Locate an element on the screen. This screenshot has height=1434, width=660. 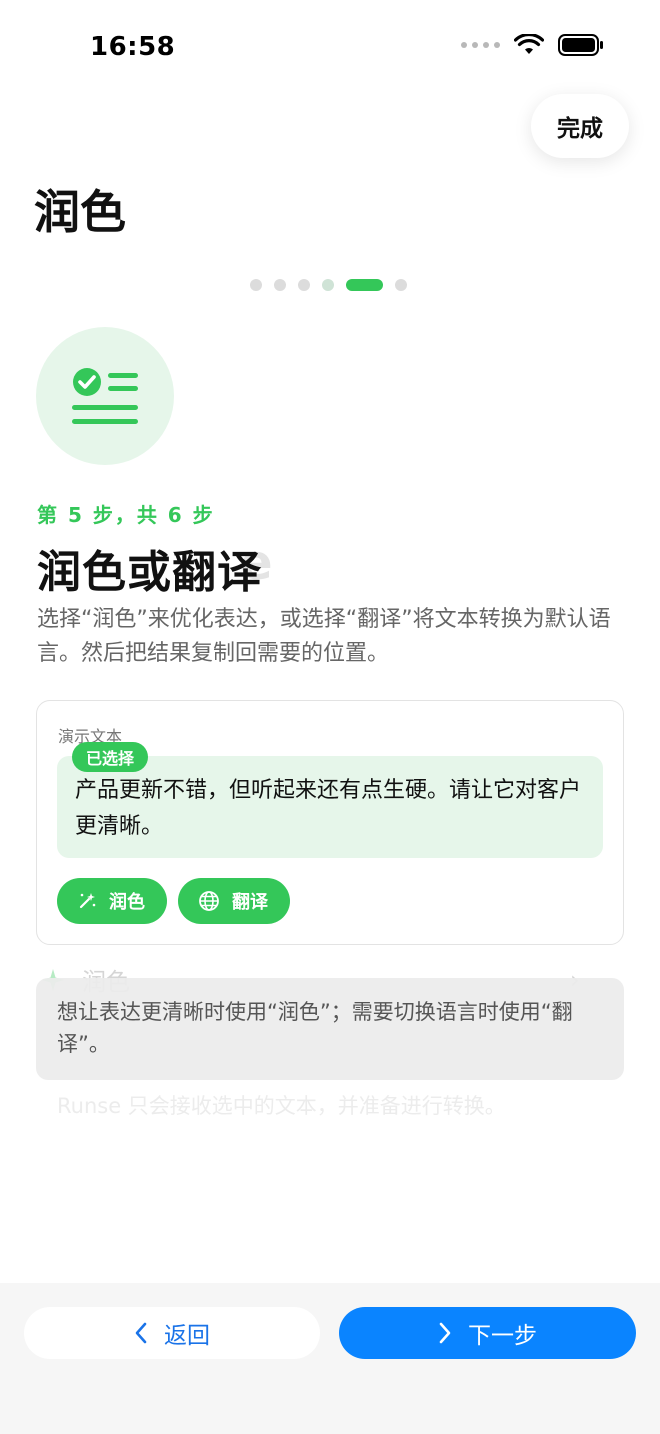
translate-button: 翻译 is located at coordinates (234, 901).